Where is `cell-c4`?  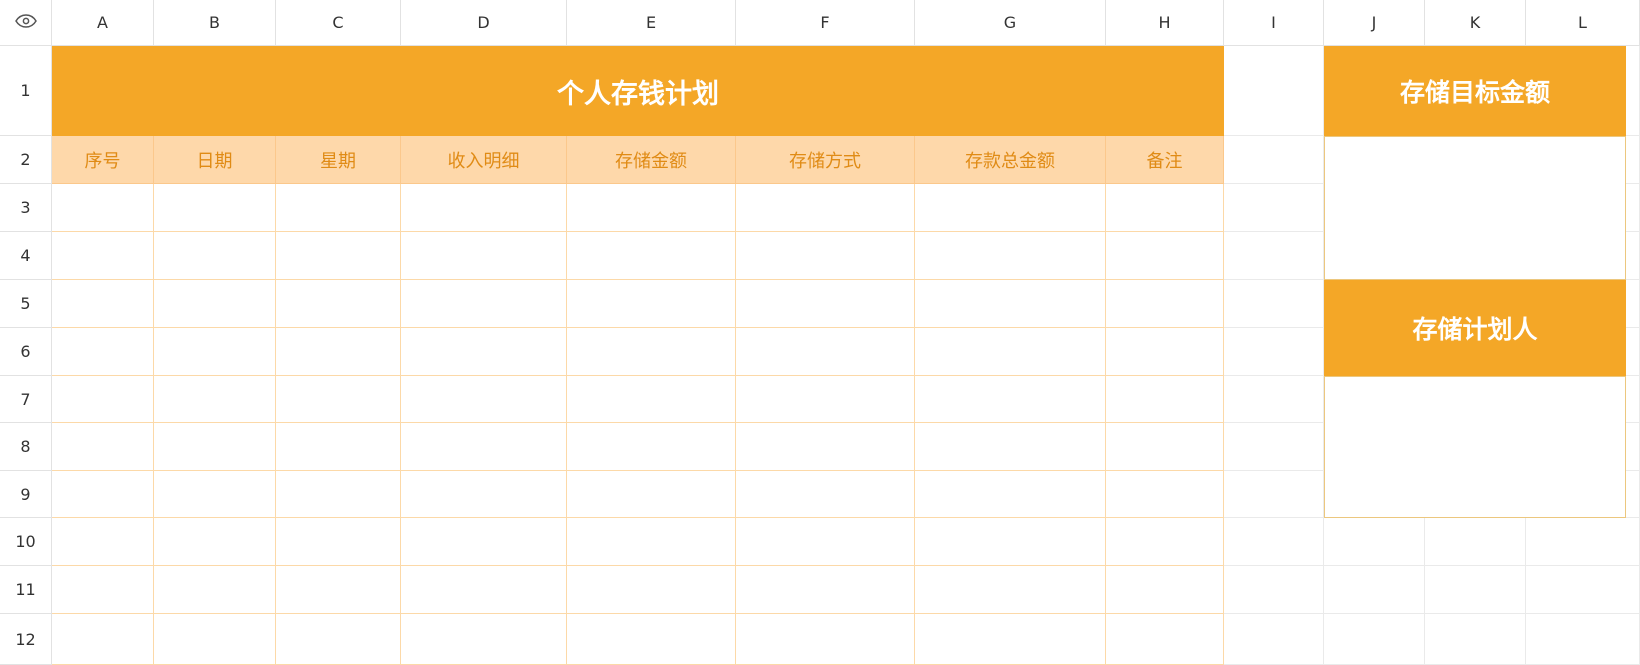
cell-c4 is located at coordinates (338, 256).